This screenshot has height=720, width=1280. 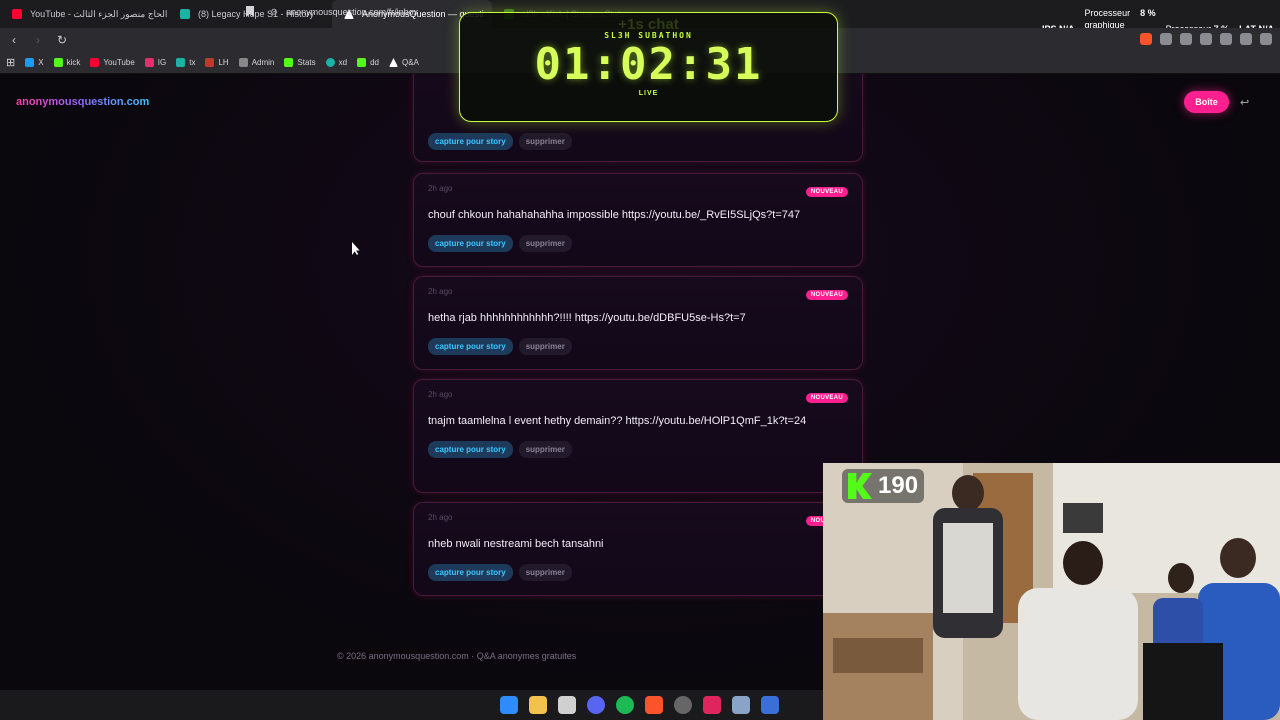 I want to click on apps-grid-icon: ⊞, so click(x=10, y=62).